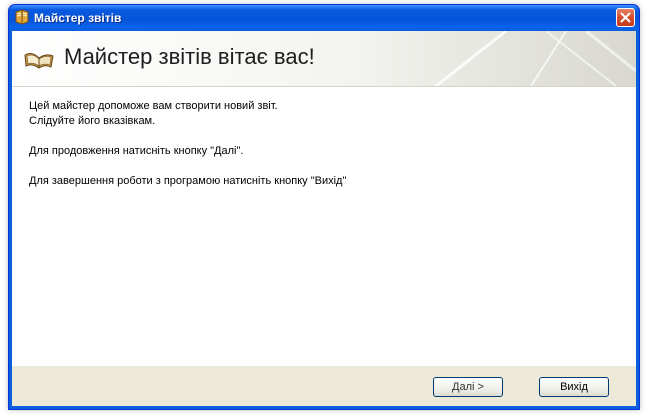 The image size is (648, 415). Describe the element at coordinates (92, 121) in the screenshot. I see `instruction-line: Слідуйте його вказівкам.` at that location.